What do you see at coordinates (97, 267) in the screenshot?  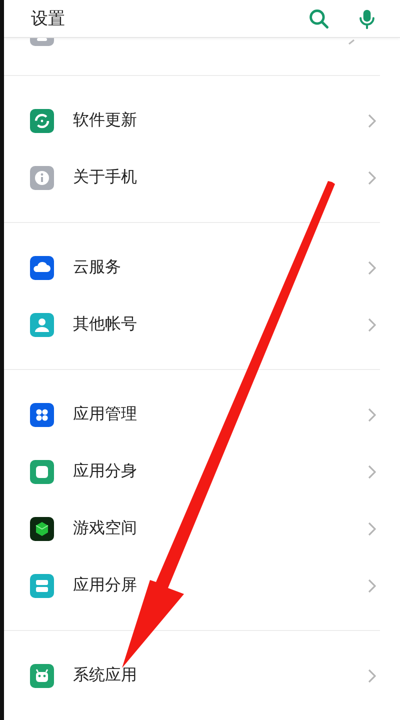 I see `item-label: 云服务` at bounding box center [97, 267].